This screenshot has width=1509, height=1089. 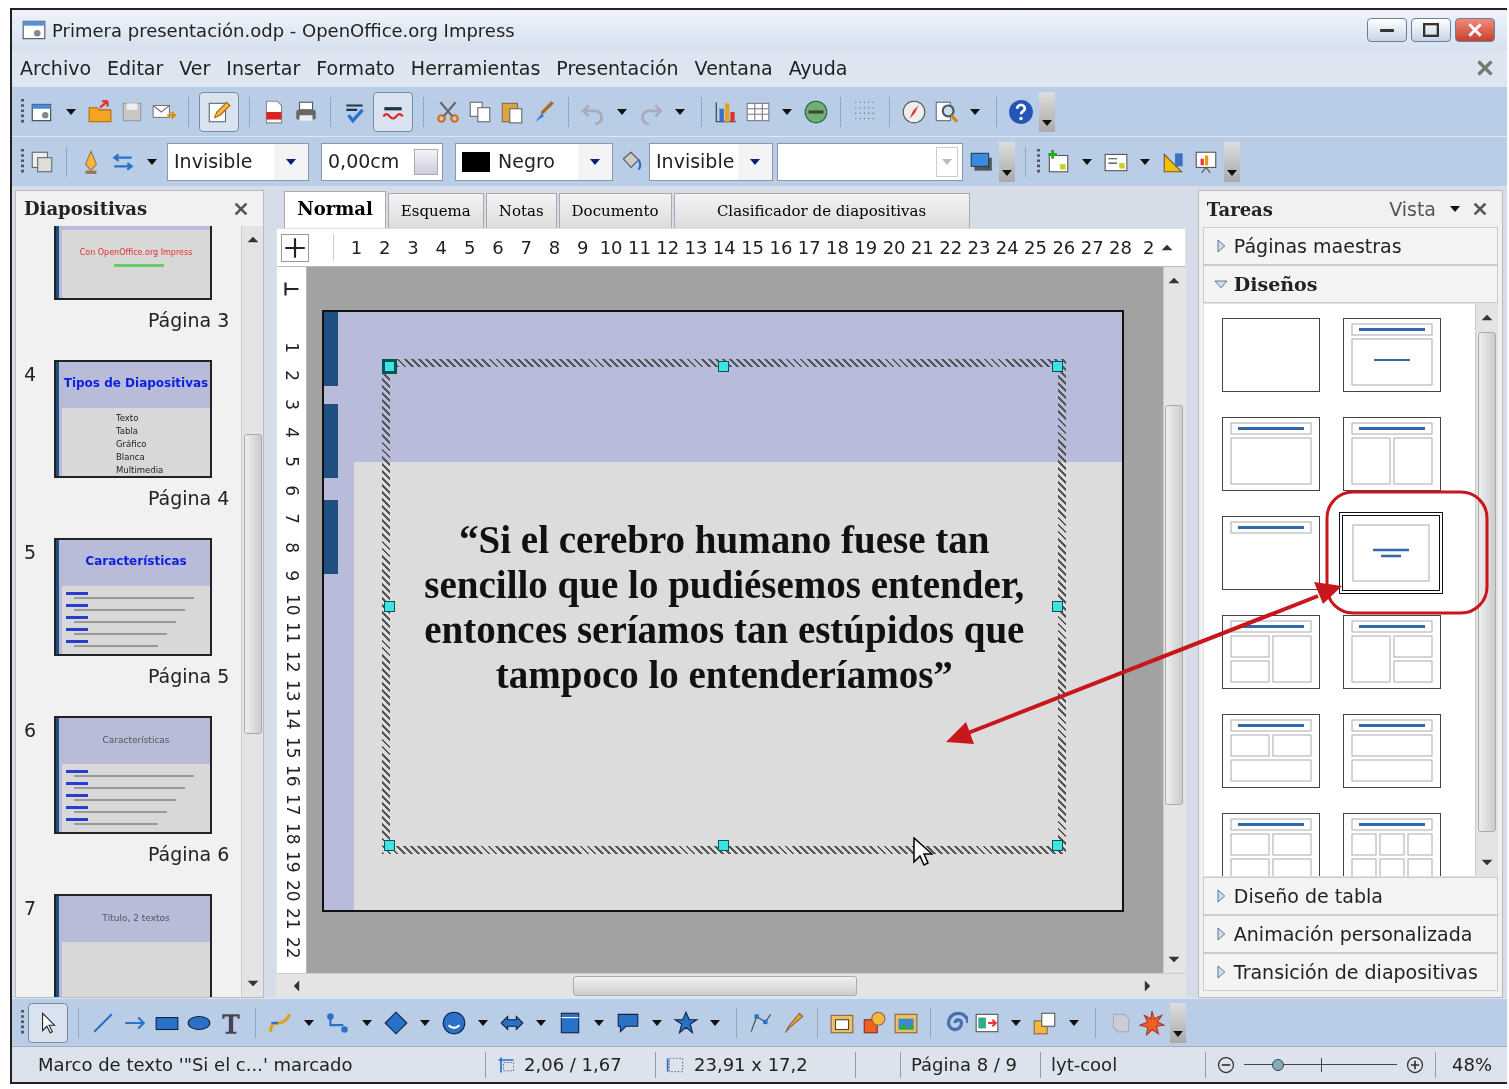 I want to click on ruler-number: 11, so click(x=639, y=247).